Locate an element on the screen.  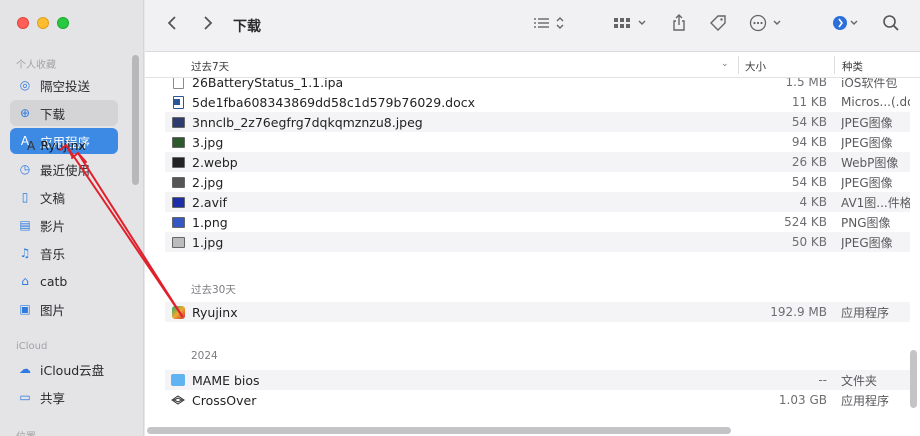
group-header-2024: 2024 is located at coordinates (204, 356).